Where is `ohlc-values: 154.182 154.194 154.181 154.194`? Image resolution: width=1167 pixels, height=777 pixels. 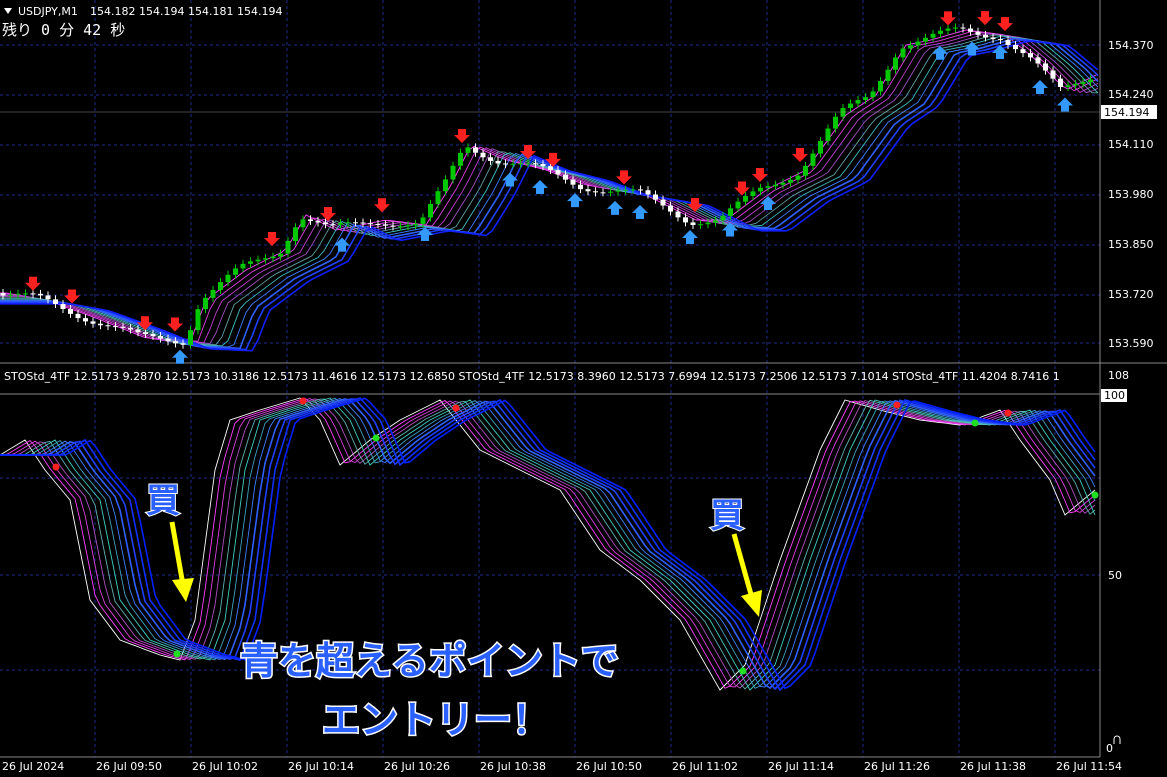
ohlc-values: 154.182 154.194 154.181 154.194 is located at coordinates (186, 11).